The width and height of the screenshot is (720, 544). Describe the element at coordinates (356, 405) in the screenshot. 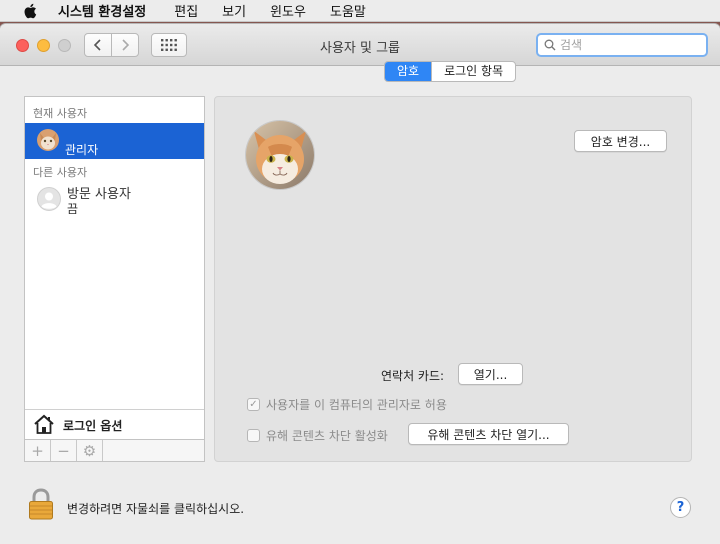

I see `allow-admin-label: 사용자를 이 컴퓨터의 관리자로 허용` at that location.